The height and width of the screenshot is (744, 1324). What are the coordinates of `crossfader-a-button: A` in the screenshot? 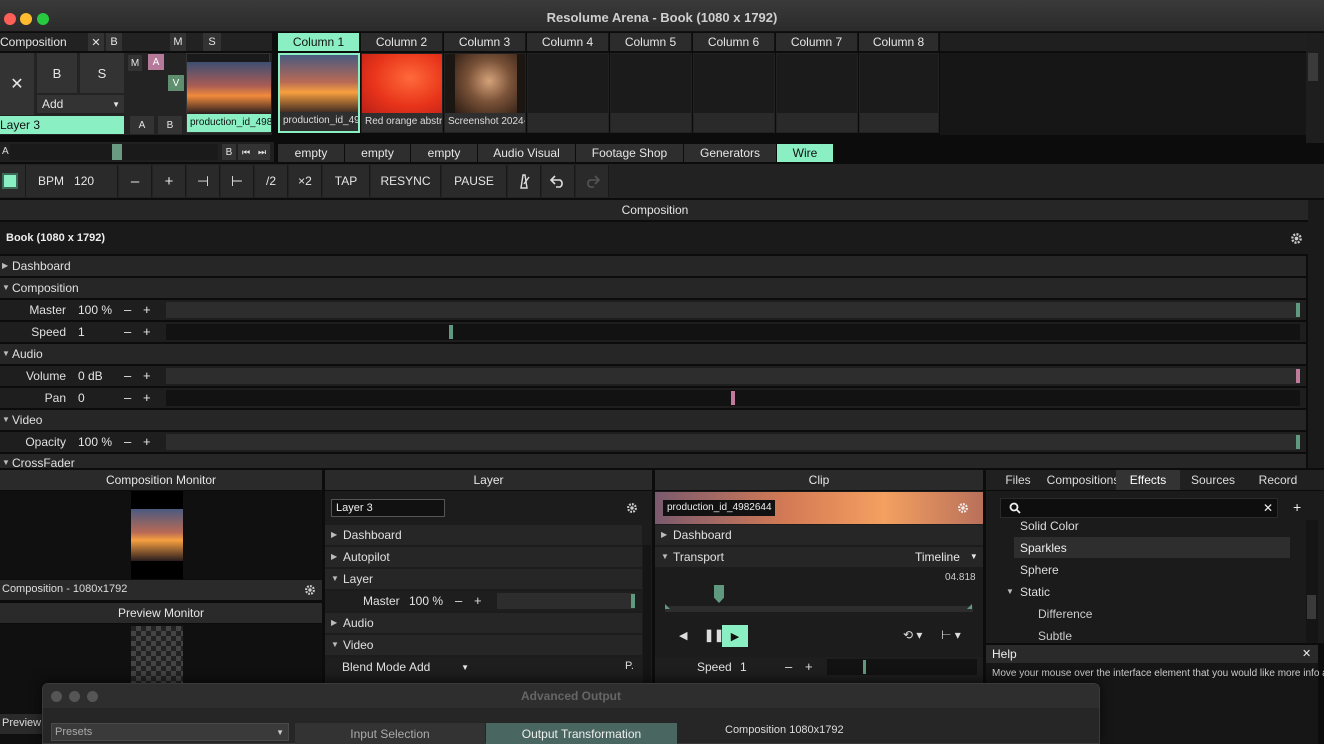 It's located at (142, 125).